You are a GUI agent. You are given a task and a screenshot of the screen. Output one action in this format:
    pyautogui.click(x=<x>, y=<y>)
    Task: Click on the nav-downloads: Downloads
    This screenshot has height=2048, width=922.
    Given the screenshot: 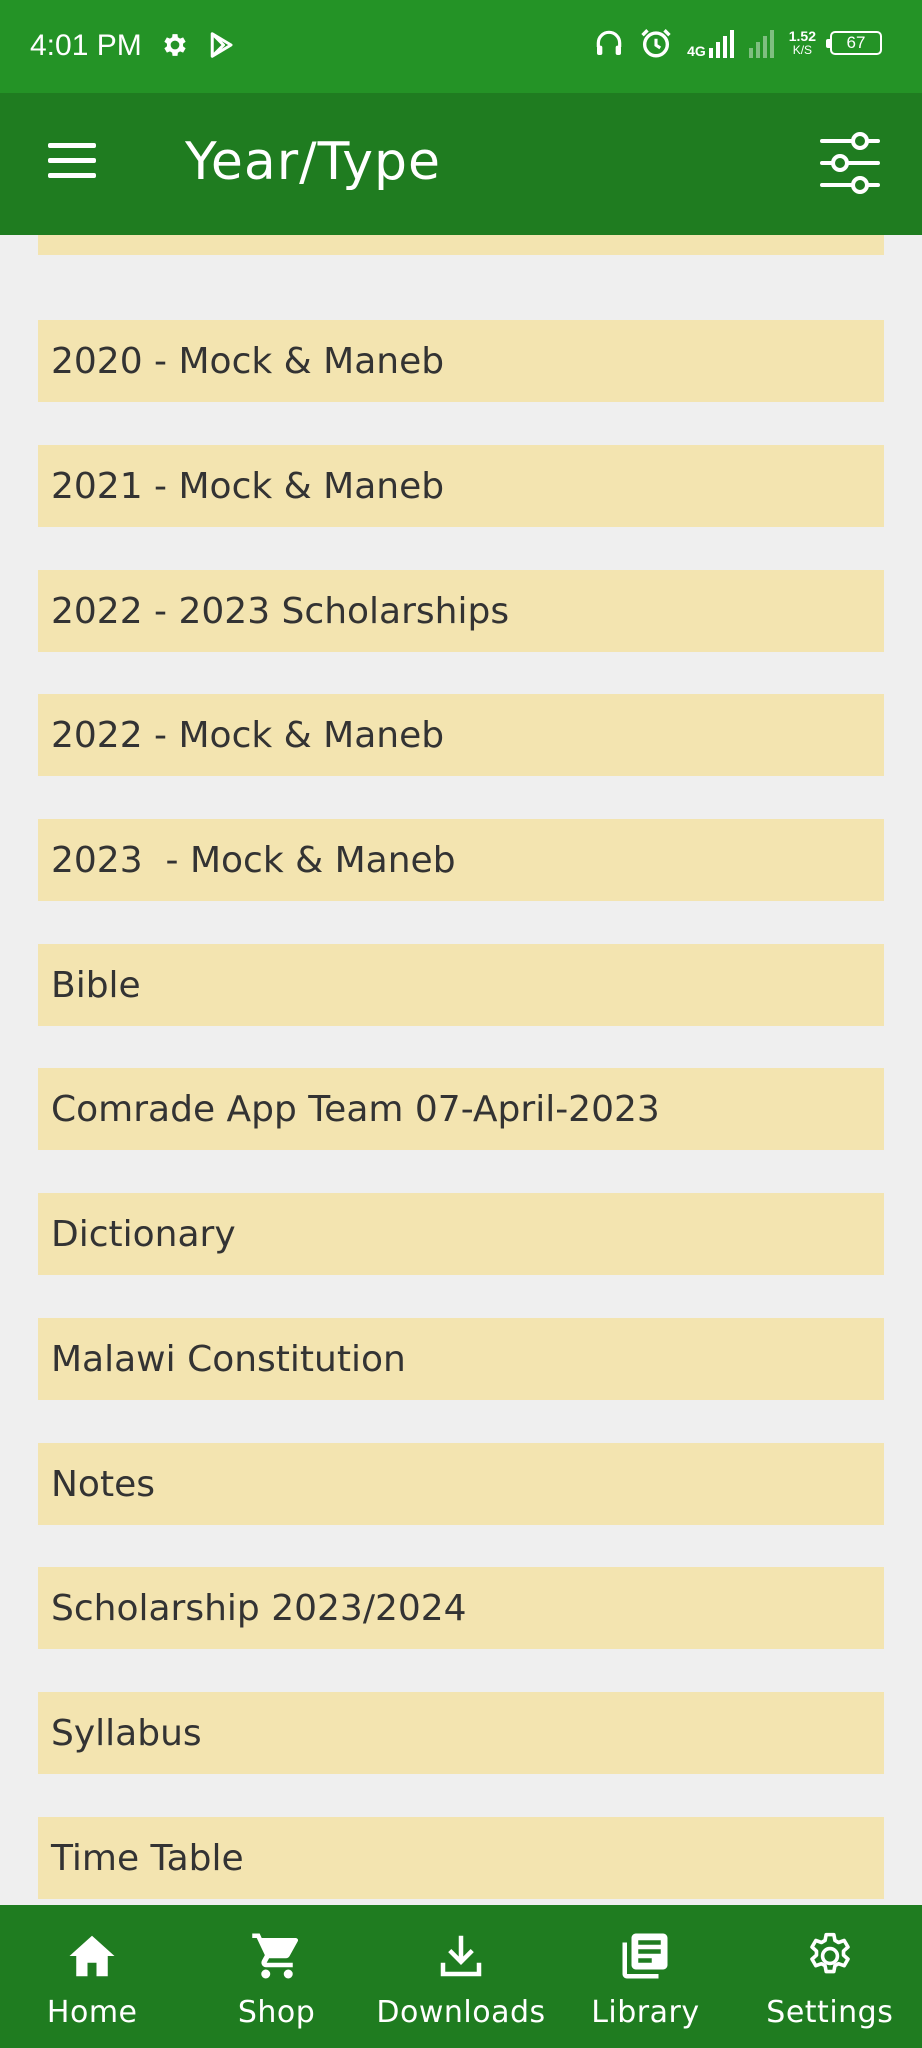 What is the action you would take?
    pyautogui.click(x=461, y=1976)
    